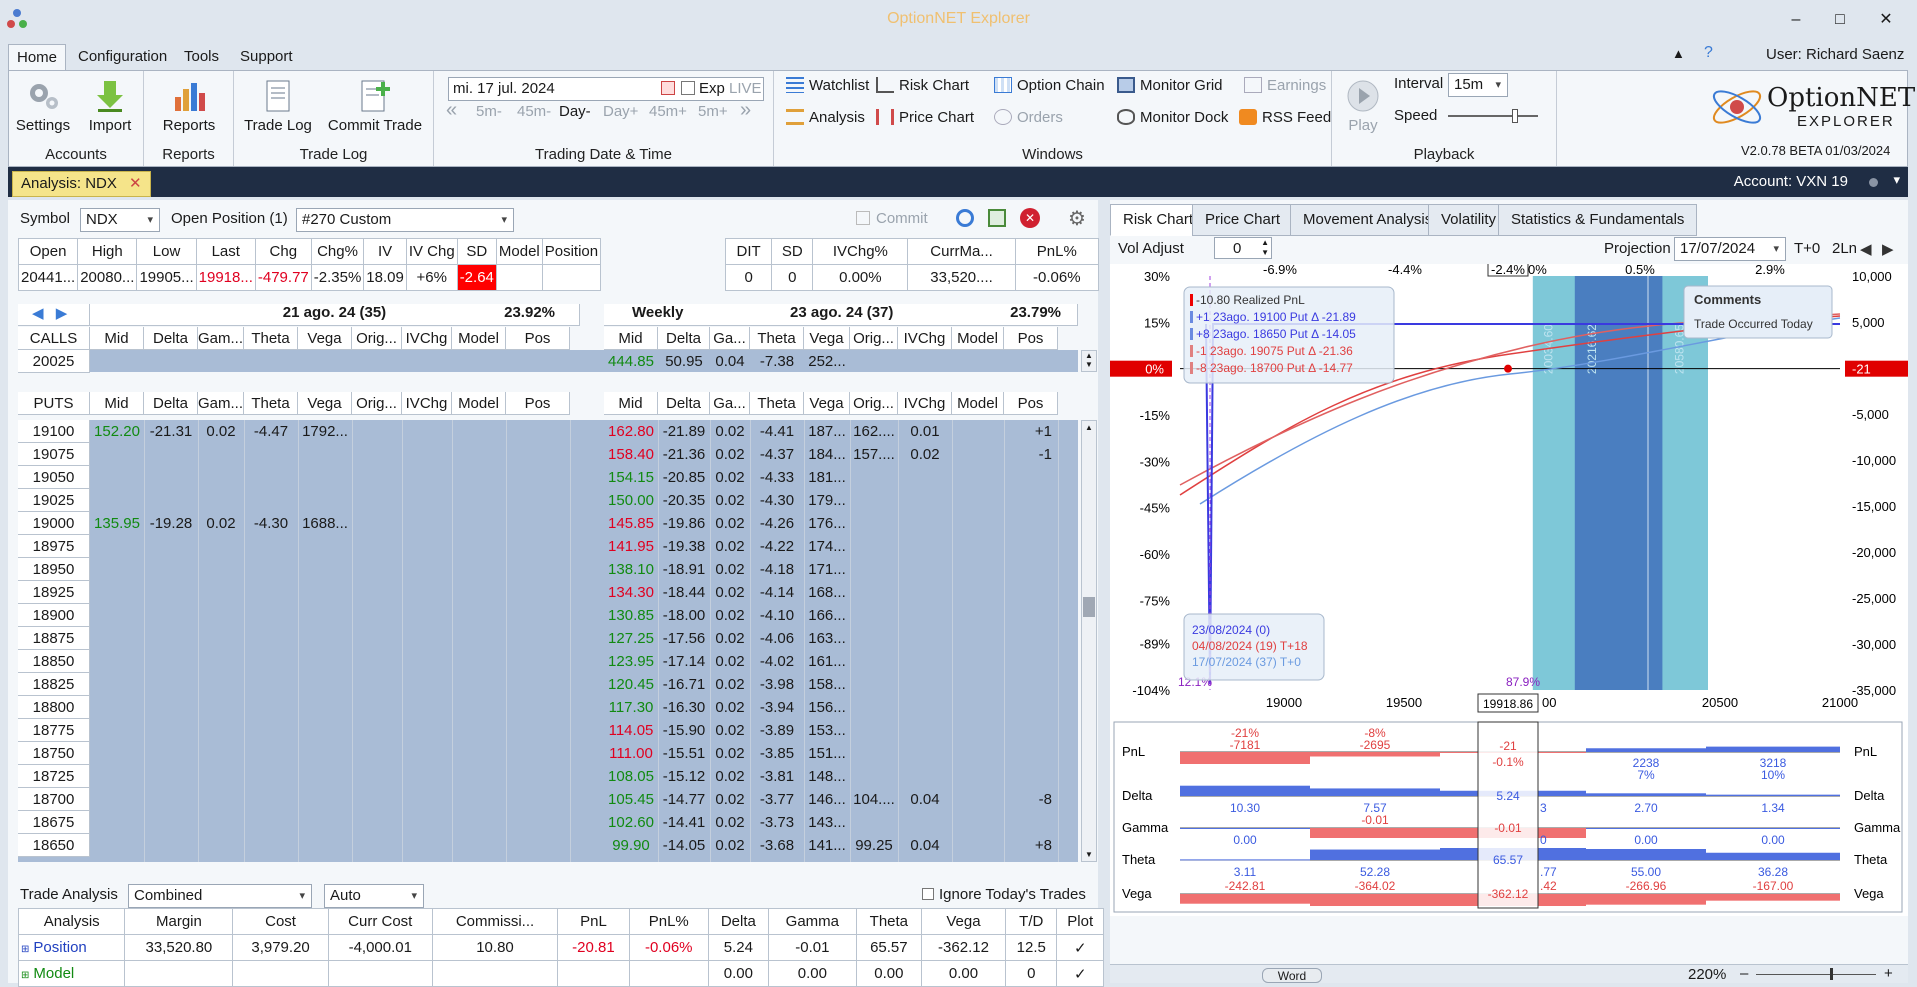 Image resolution: width=1917 pixels, height=987 pixels. I want to click on scroll-down-icon: ▼, so click(1089, 854).